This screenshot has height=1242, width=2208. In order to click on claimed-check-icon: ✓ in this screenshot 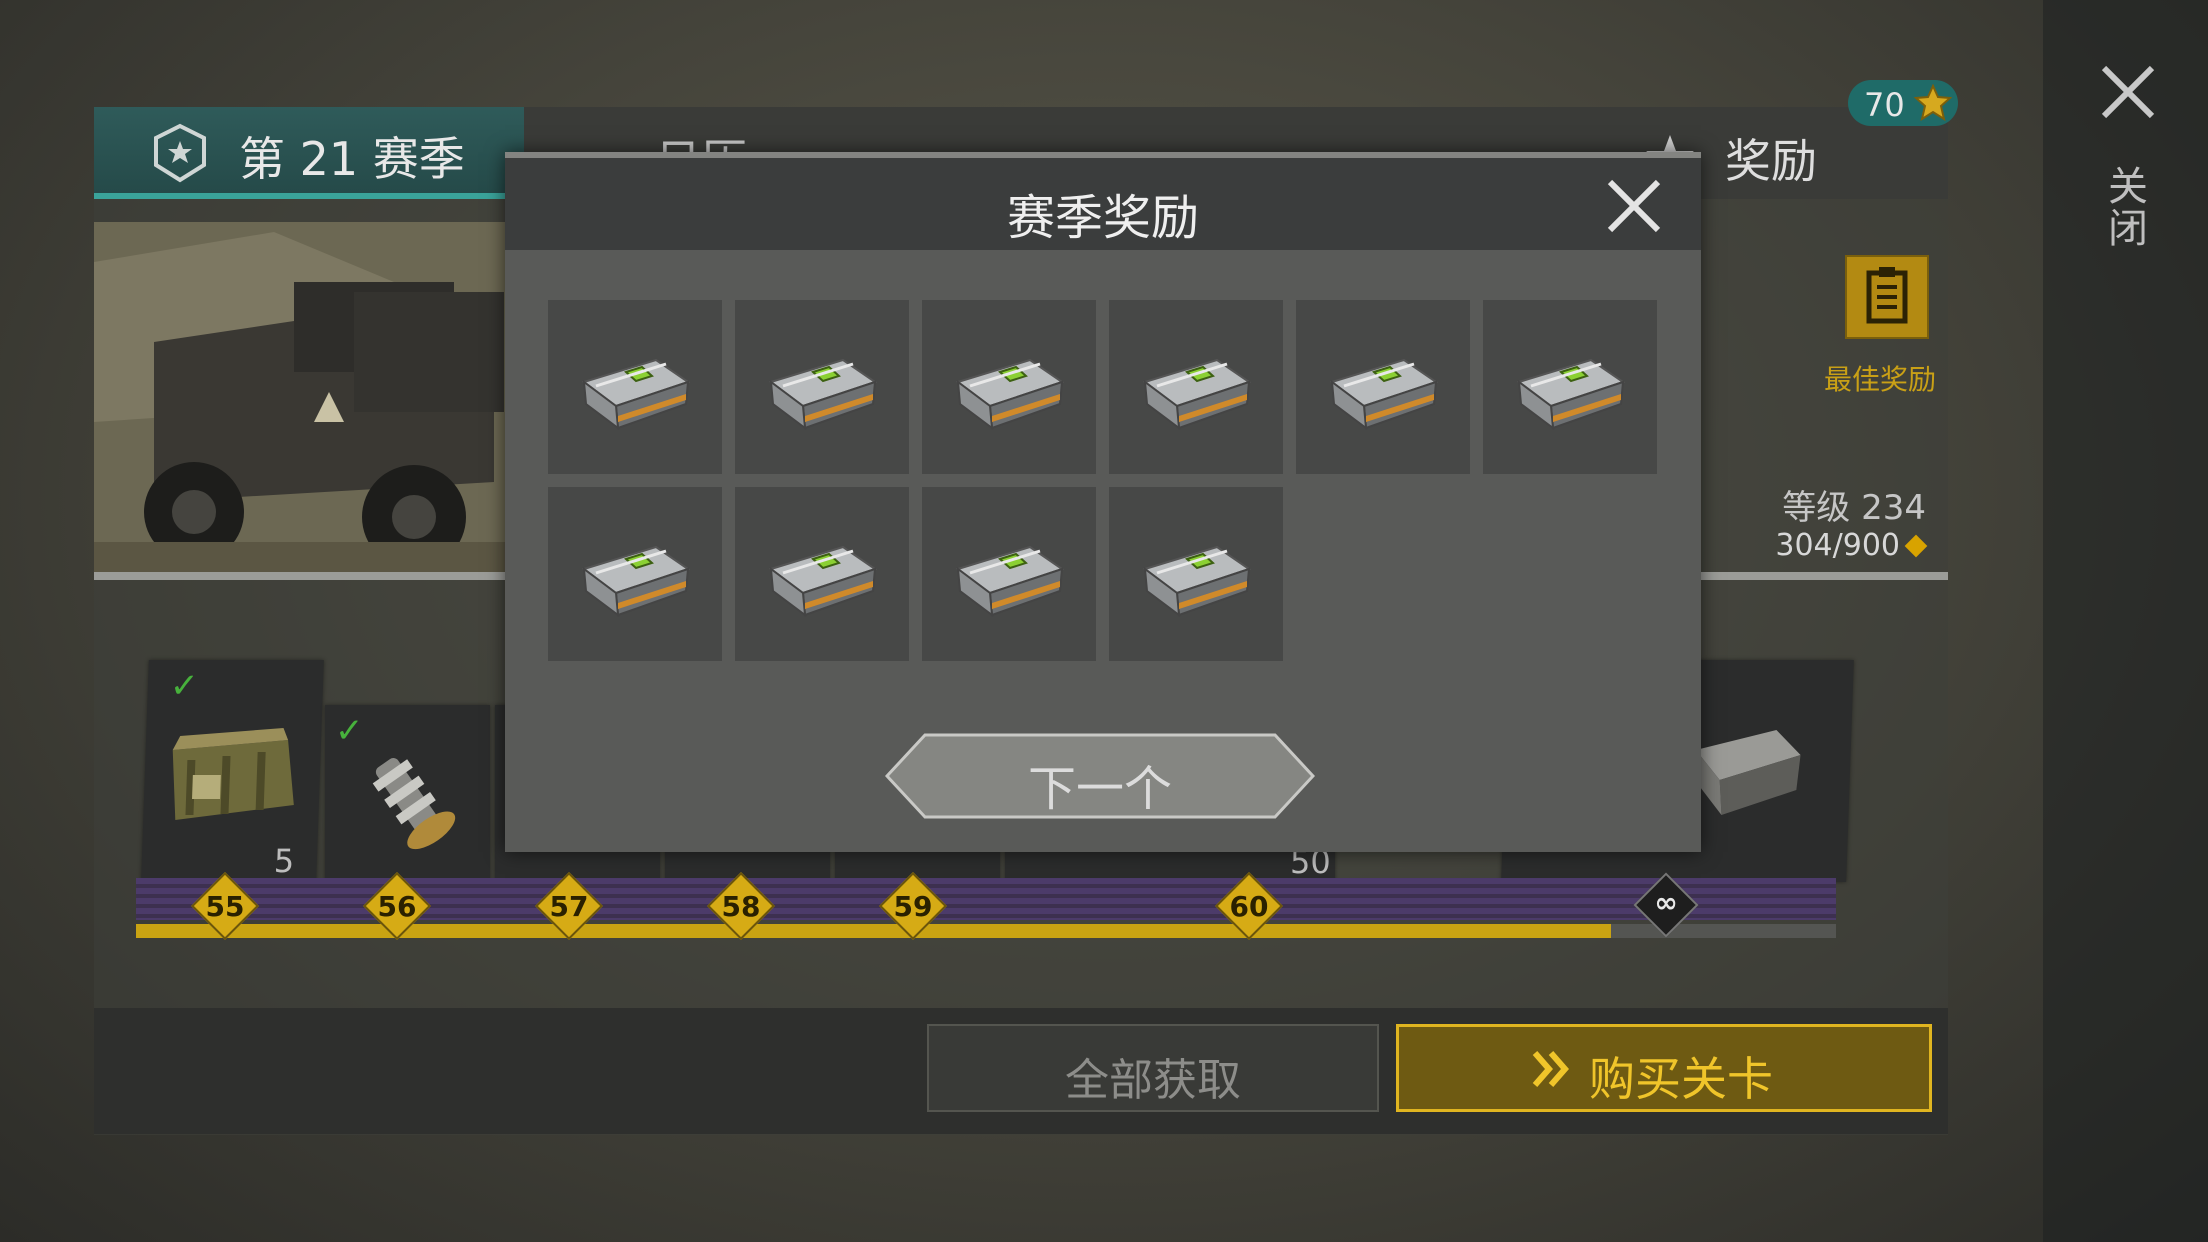, I will do `click(184, 686)`.